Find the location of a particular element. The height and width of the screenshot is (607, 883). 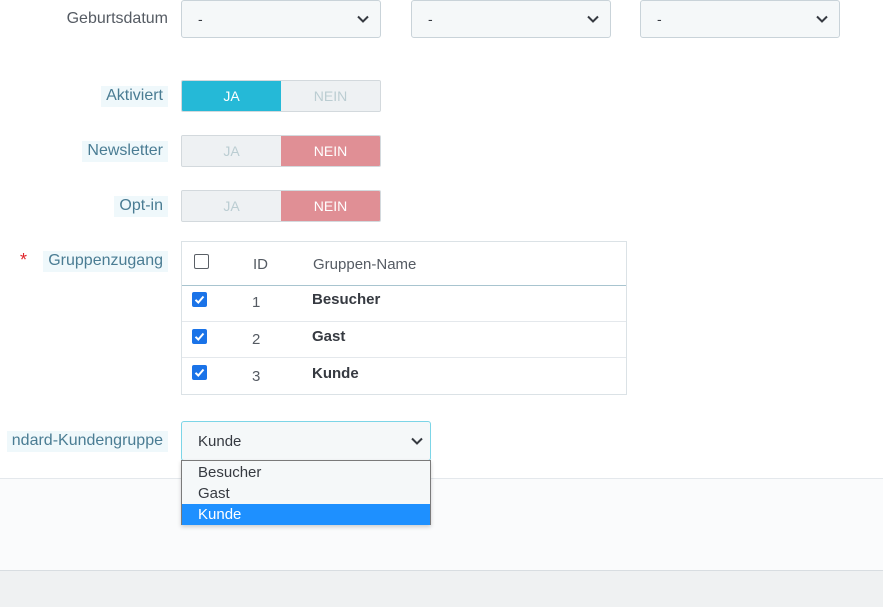

optin-switch: JA NEIN is located at coordinates (281, 206).